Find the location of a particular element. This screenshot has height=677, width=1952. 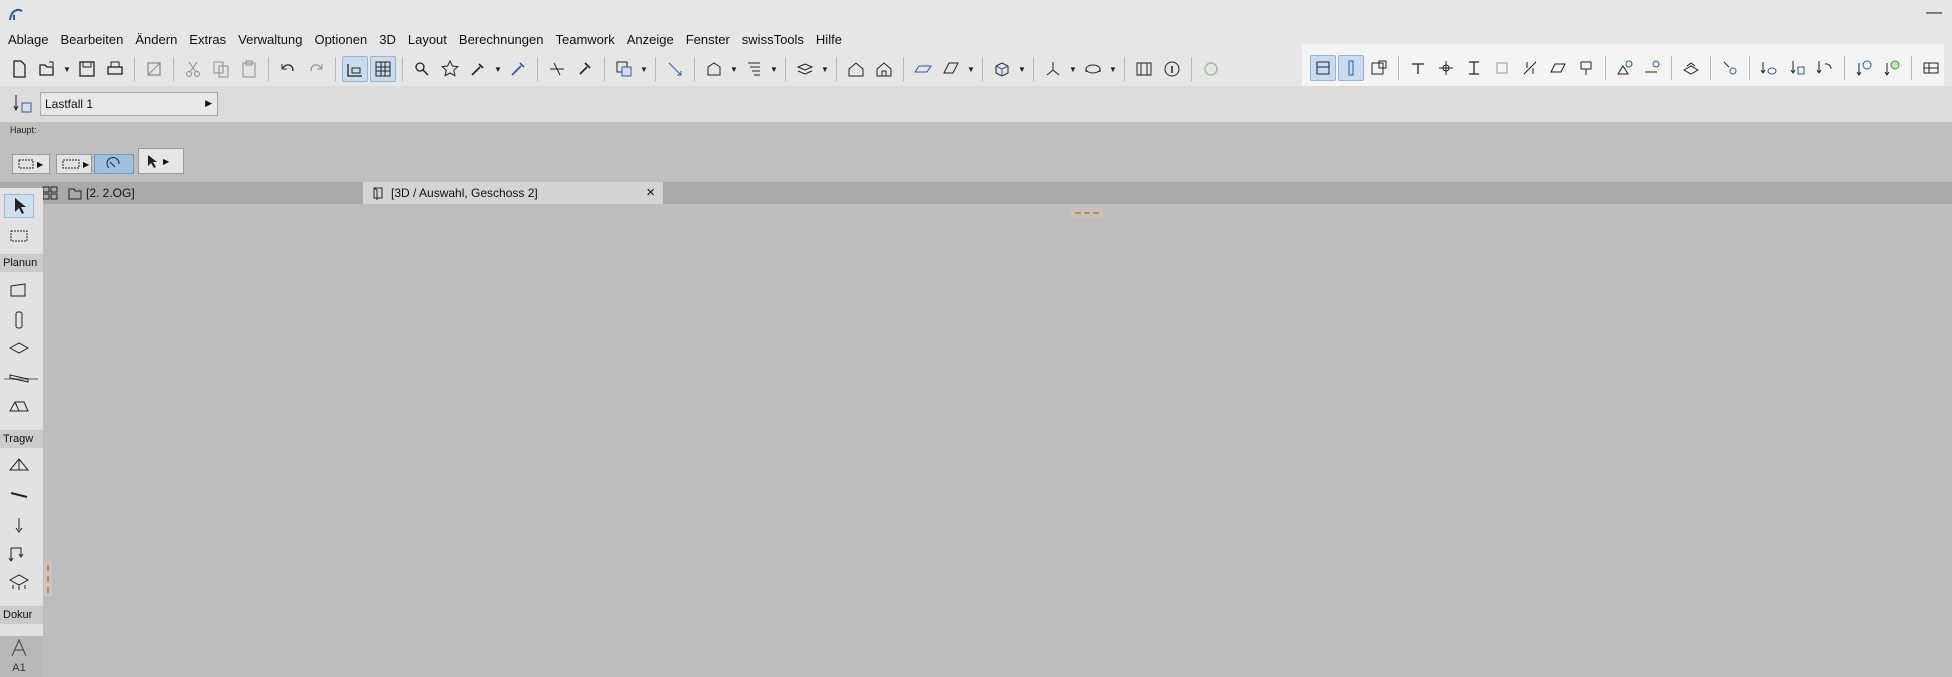

menu-verwaltung: Verwaltung is located at coordinates (270, 40).